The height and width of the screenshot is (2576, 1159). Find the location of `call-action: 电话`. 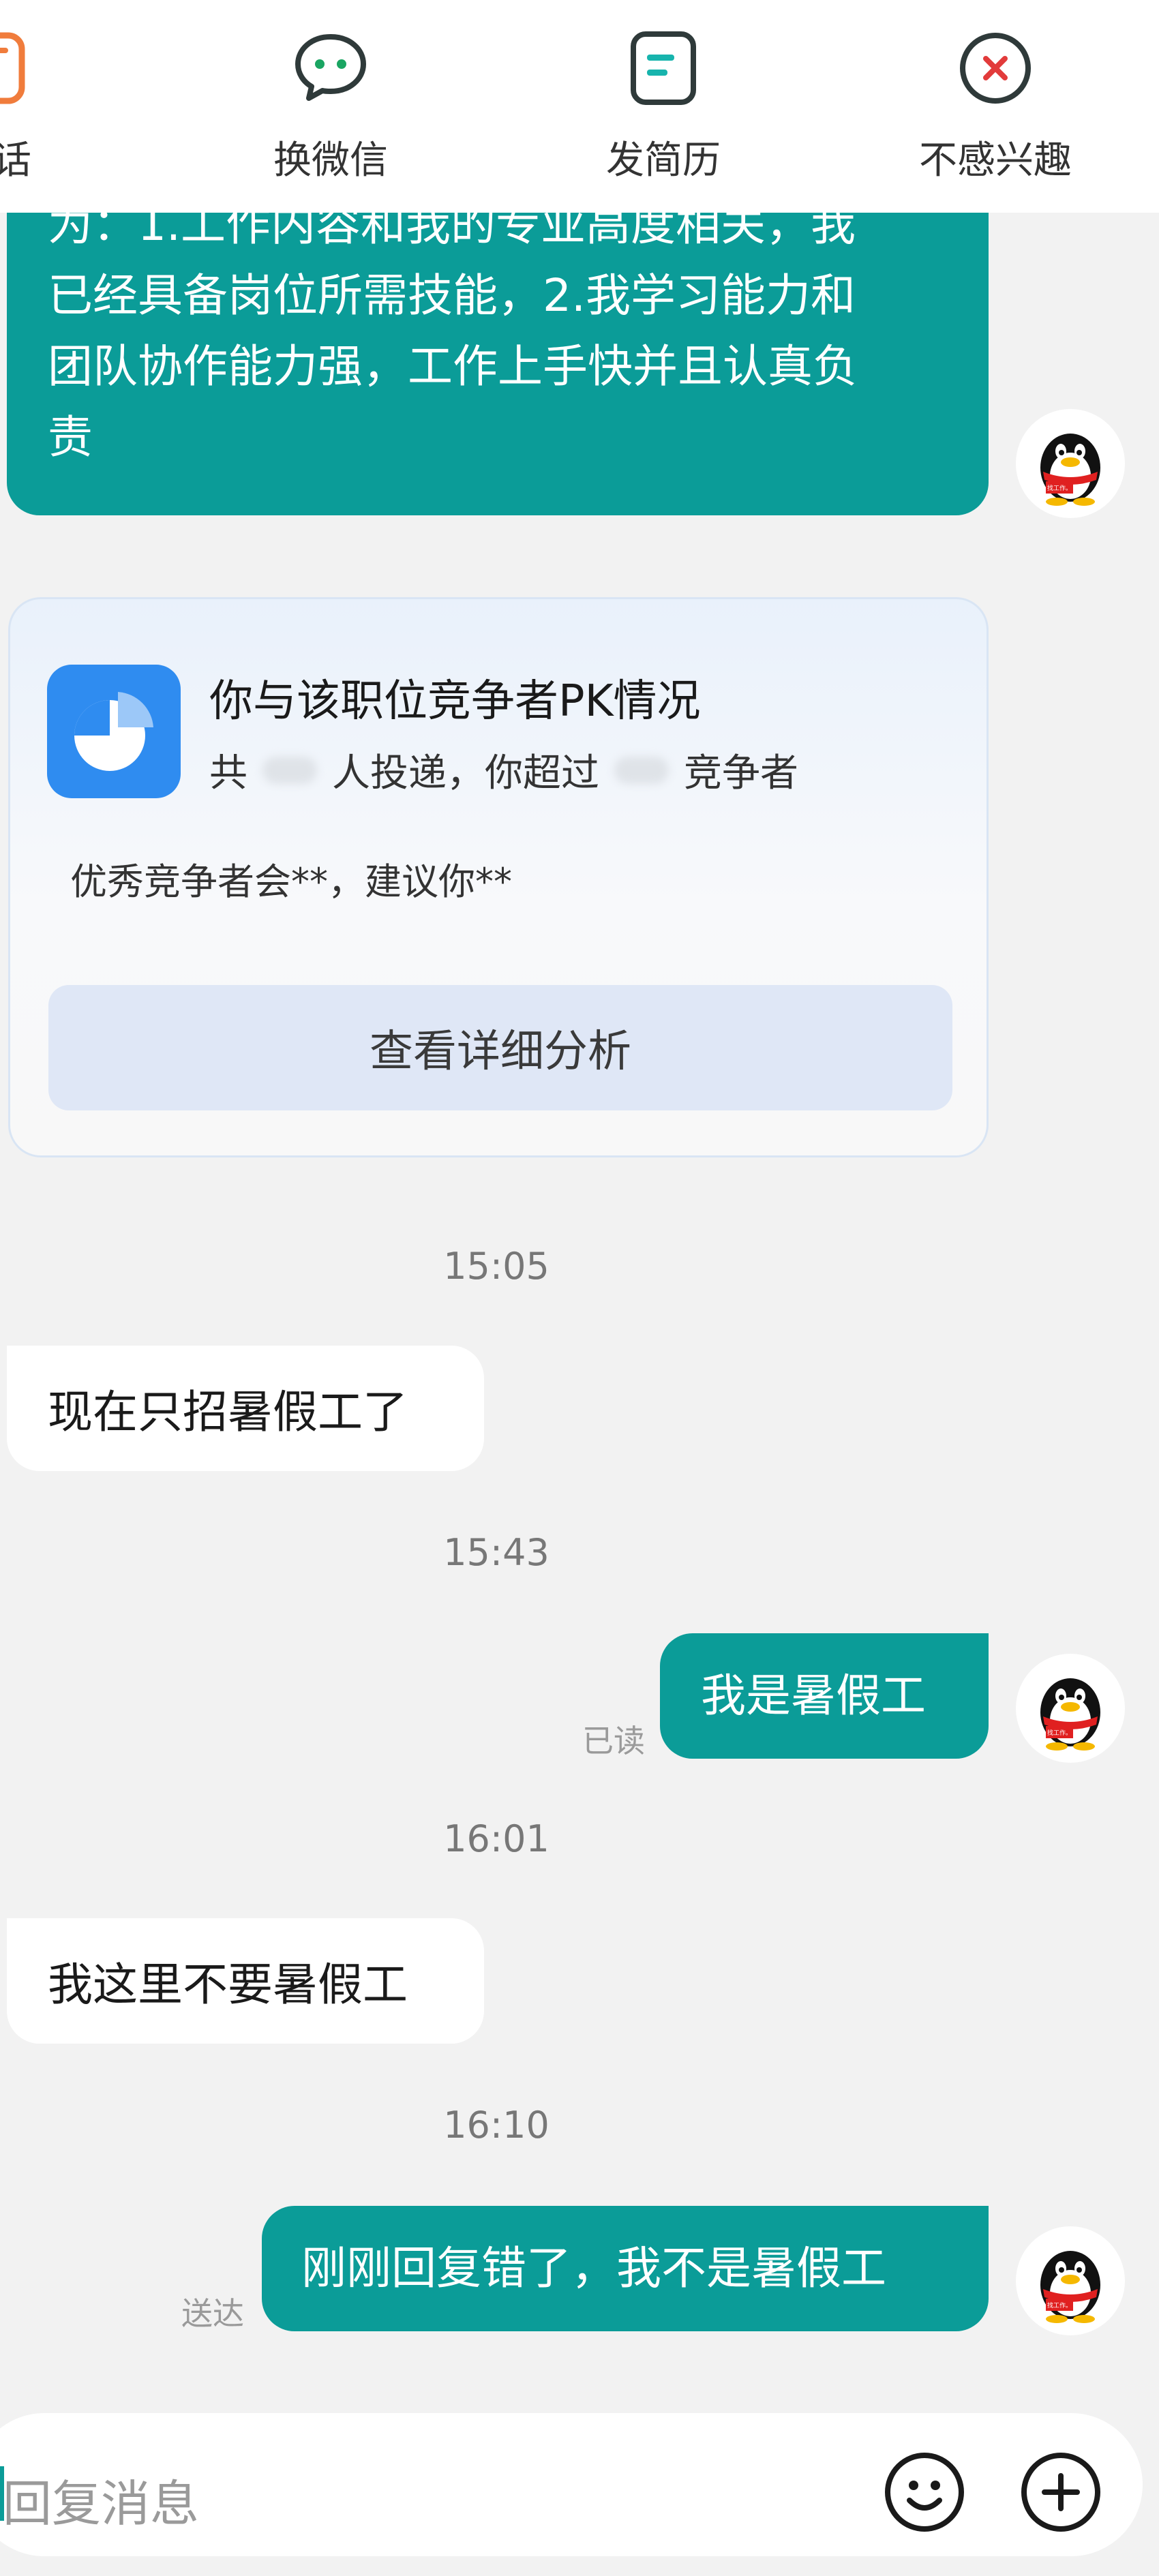

call-action: 电话 is located at coordinates (47, 109).